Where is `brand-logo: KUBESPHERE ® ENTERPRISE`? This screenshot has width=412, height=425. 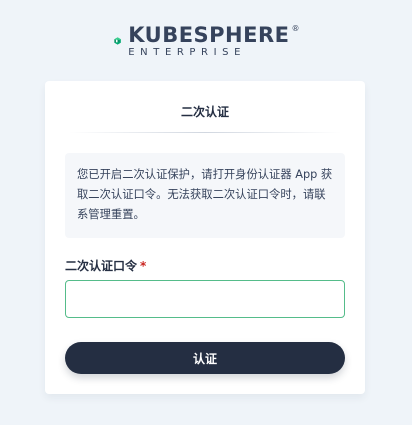 brand-logo: KUBESPHERE ® ENTERPRISE is located at coordinates (207, 41).